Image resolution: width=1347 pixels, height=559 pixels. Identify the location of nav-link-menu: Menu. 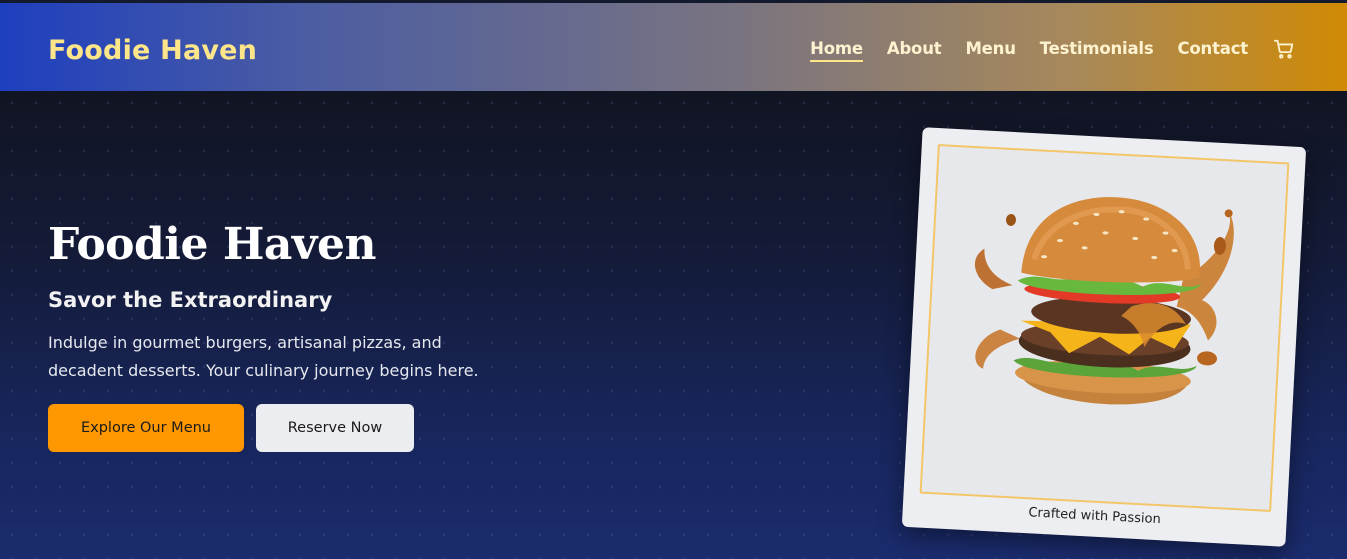
(990, 50).